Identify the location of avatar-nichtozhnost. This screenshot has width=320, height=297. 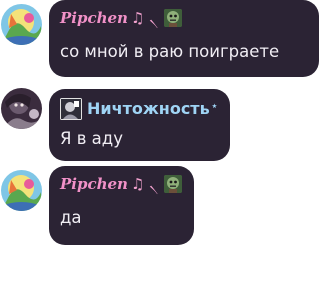
(21, 108).